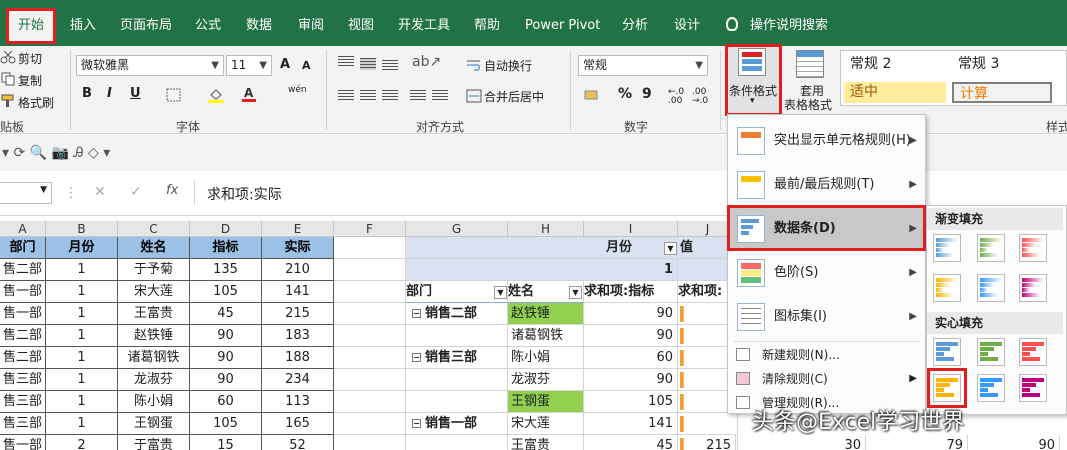  What do you see at coordinates (298, 424) in the screenshot?
I see `table-cell: 165` at bounding box center [298, 424].